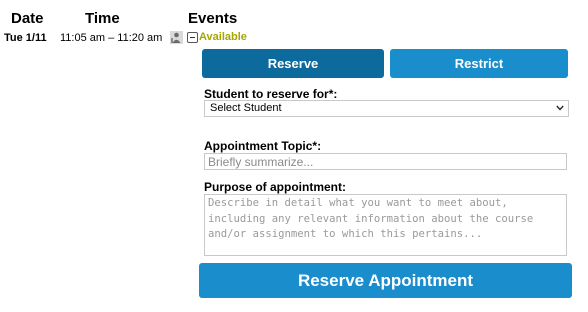 The image size is (588, 312). I want to click on column-header-date: Date, so click(27, 18).